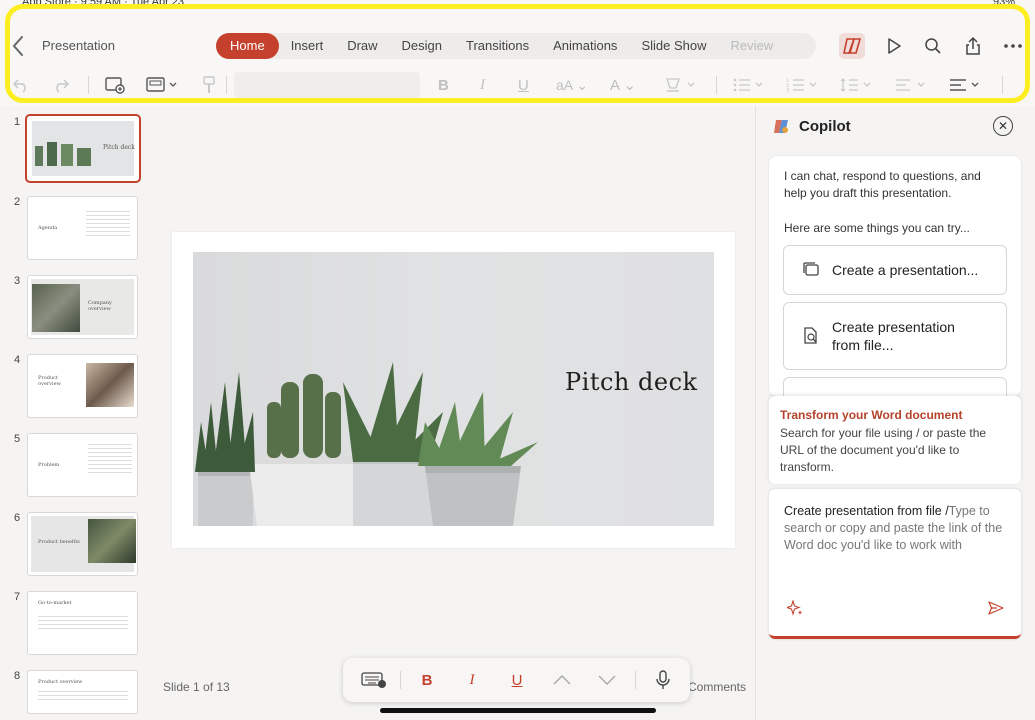 Image resolution: width=1035 pixels, height=720 pixels. I want to click on comments-button: Comments, so click(717, 687).